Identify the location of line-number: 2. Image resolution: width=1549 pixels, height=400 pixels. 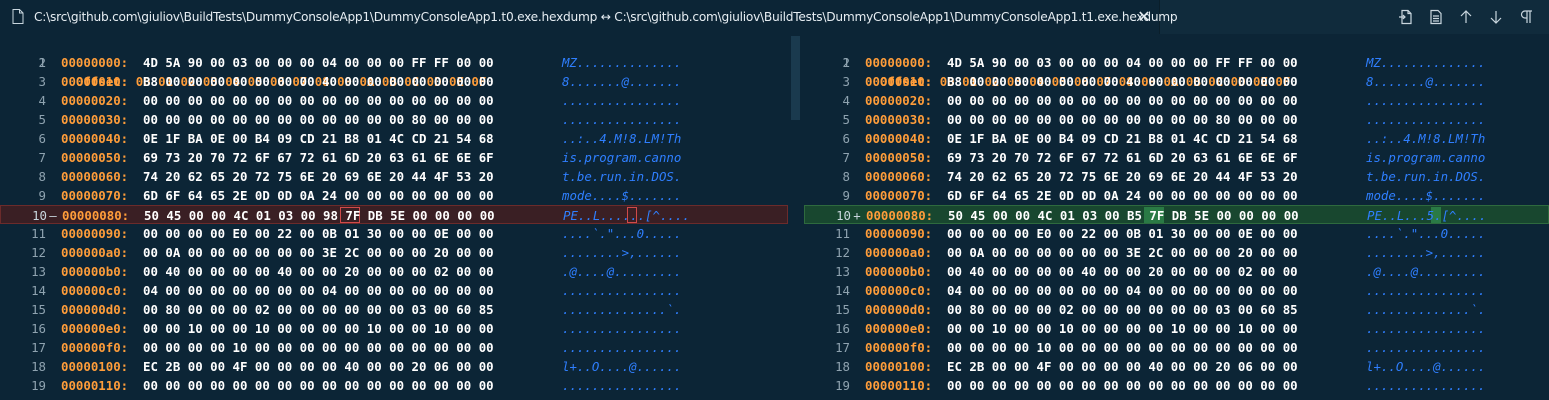
(42, 62).